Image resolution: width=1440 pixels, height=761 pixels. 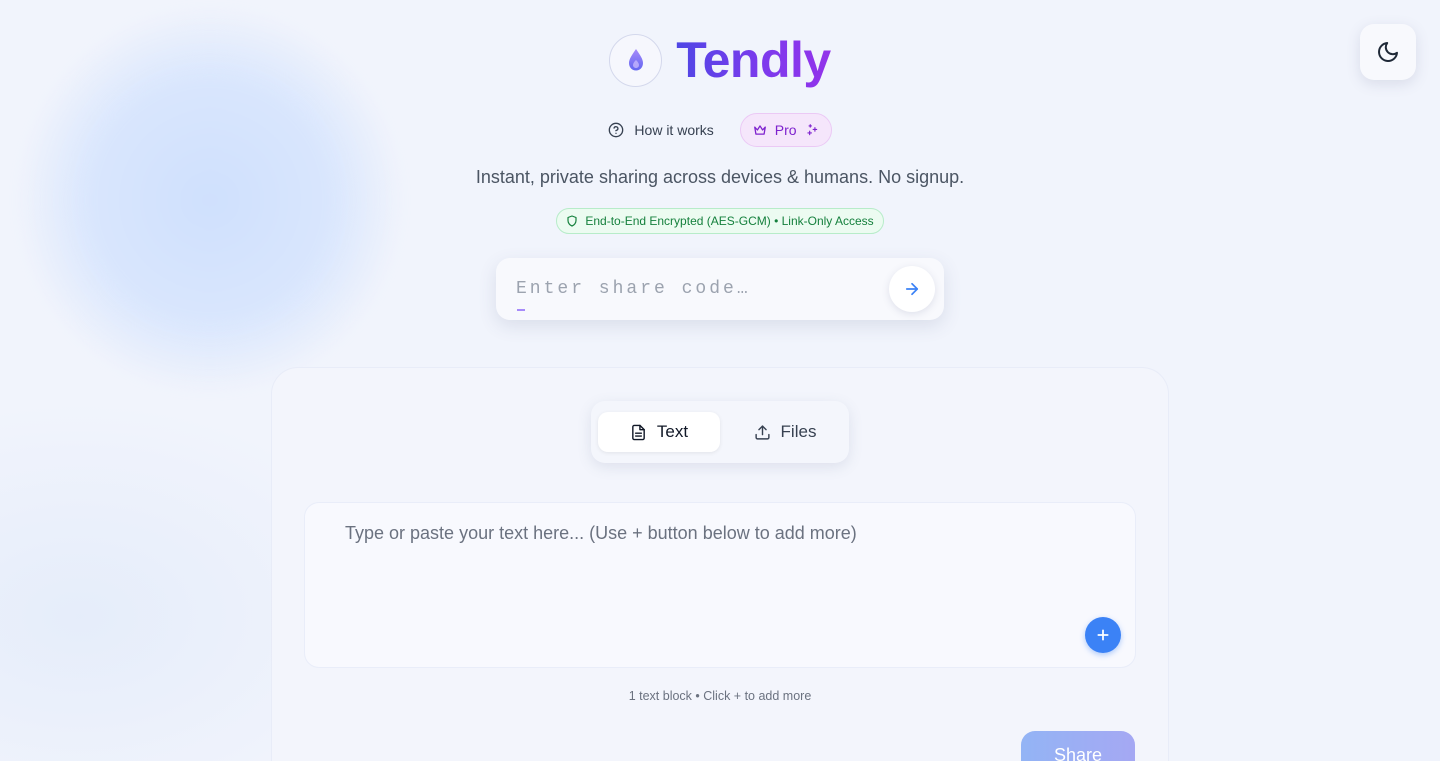 I want to click on input-cursor, so click(x=521, y=310).